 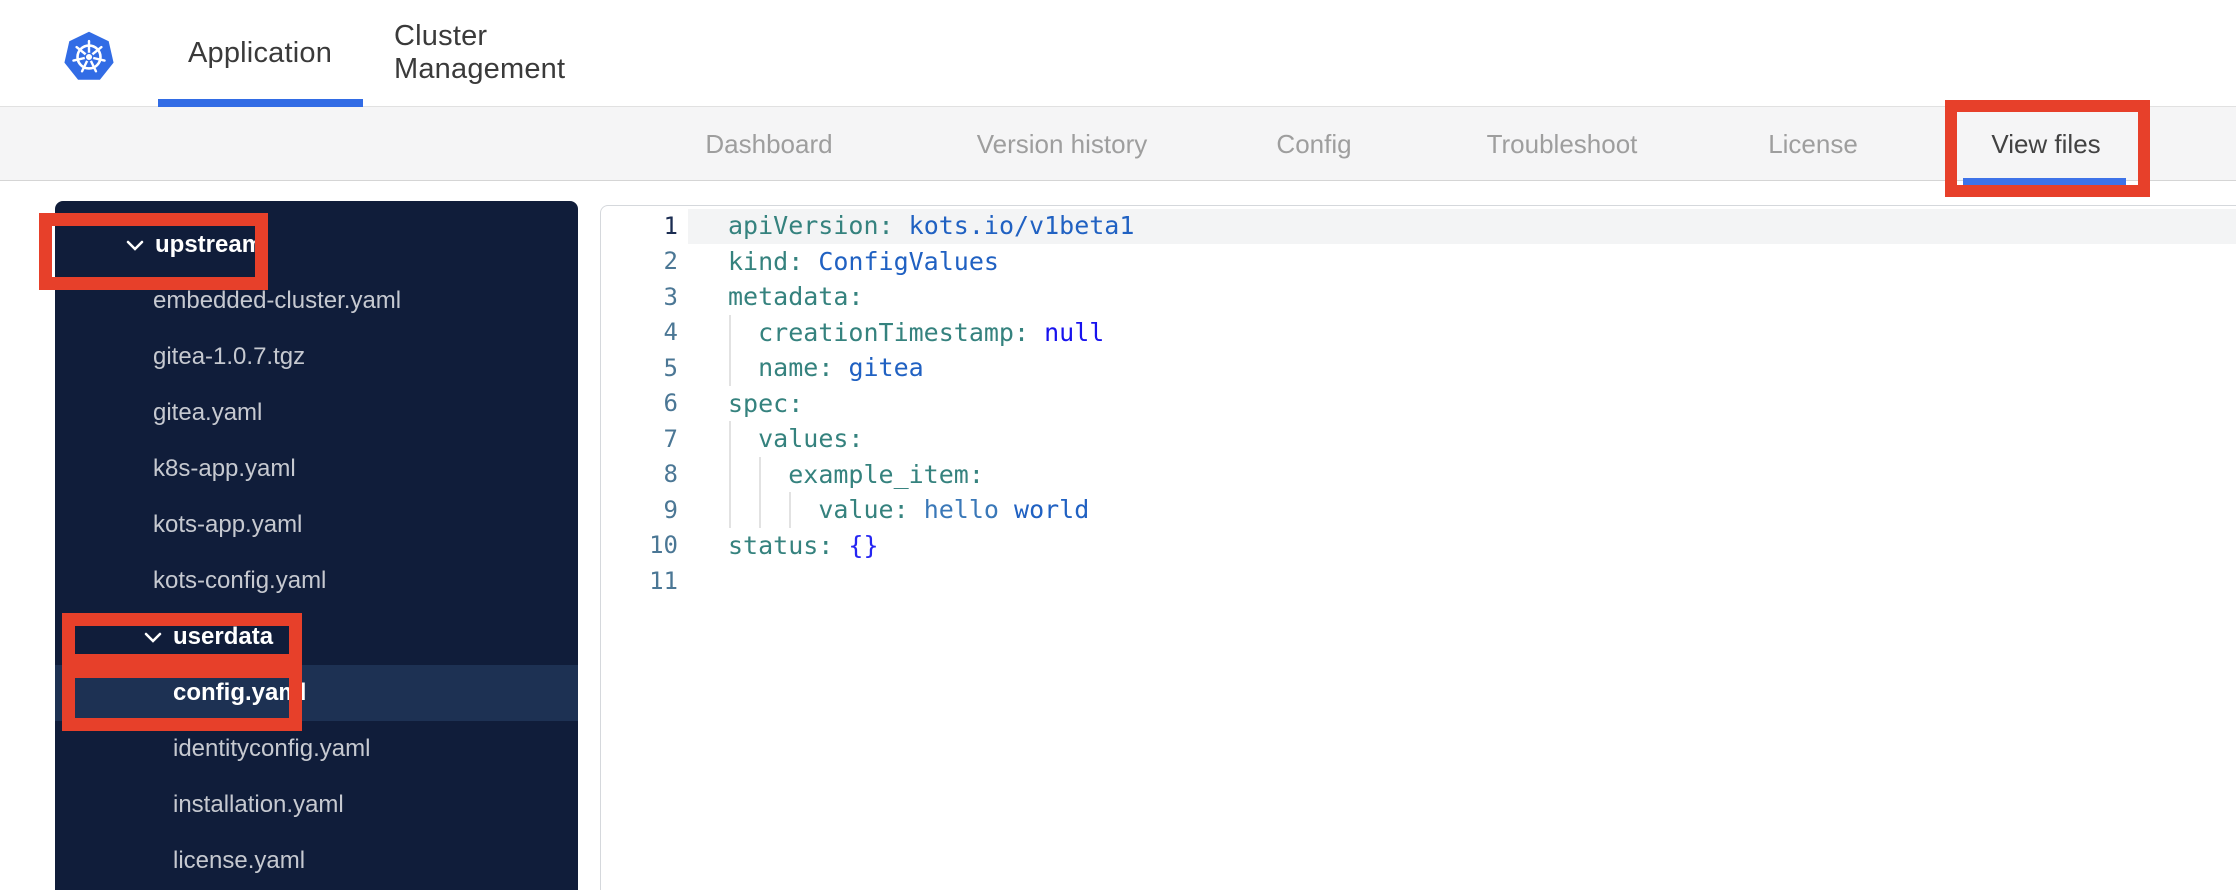 What do you see at coordinates (316, 581) in the screenshot?
I see `sidebar-item-kots-config-yaml: kots-config.yaml` at bounding box center [316, 581].